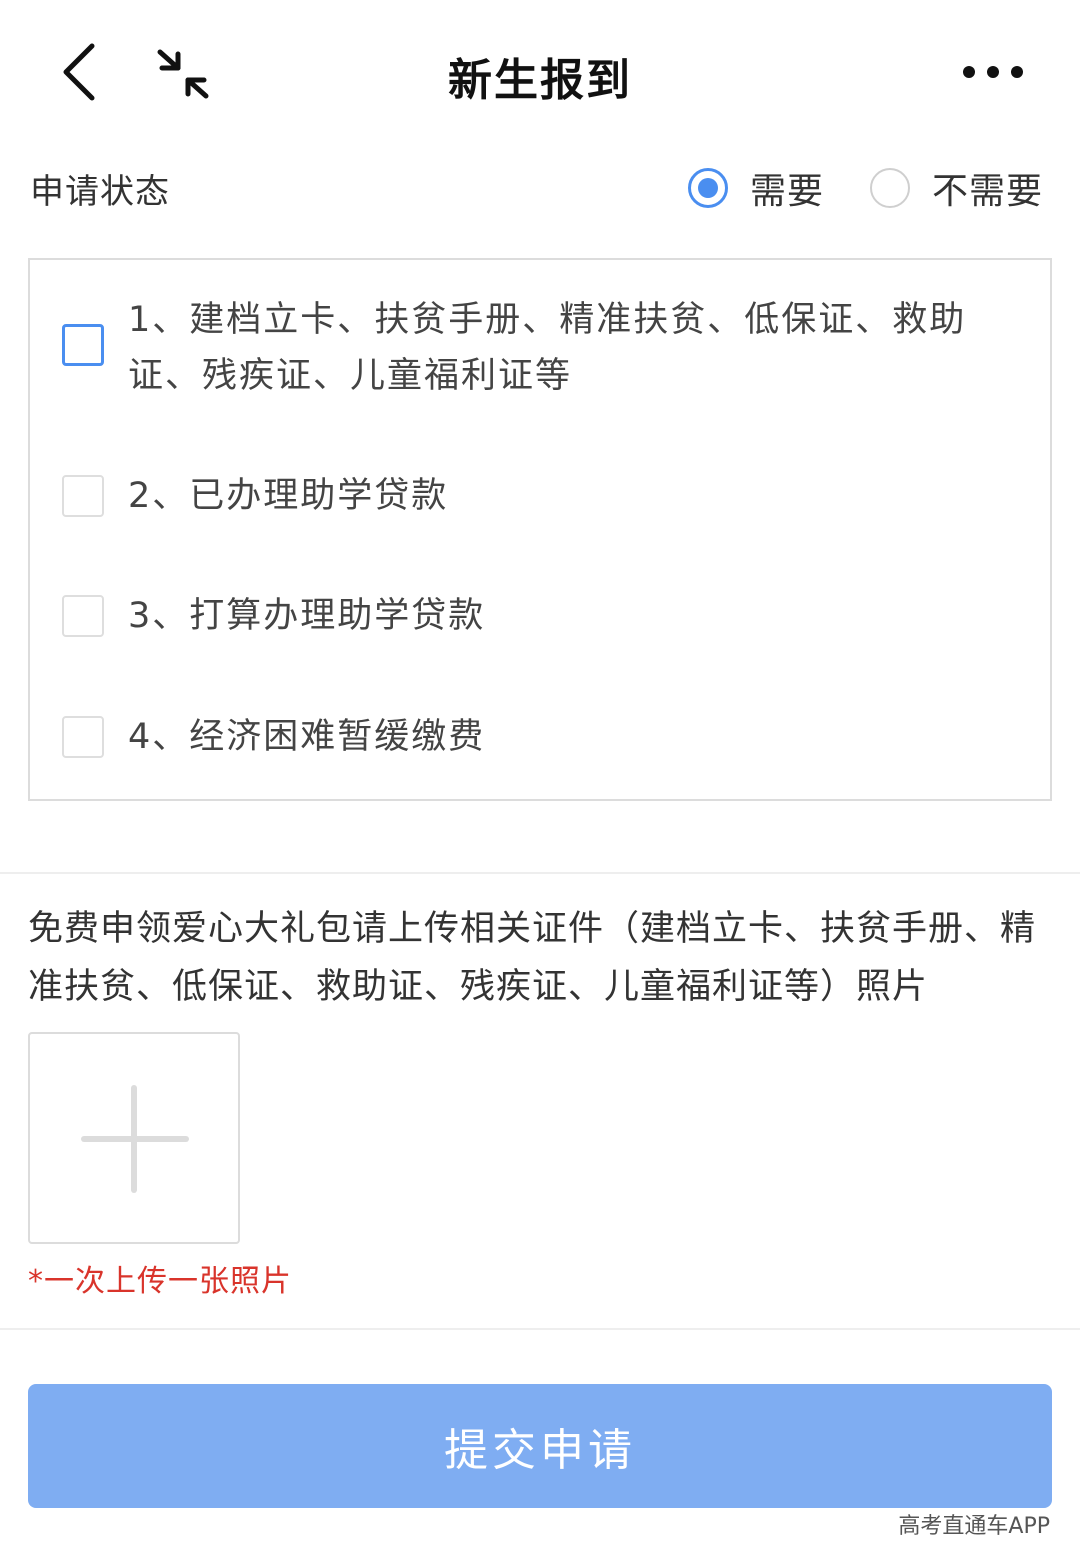  What do you see at coordinates (100, 192) in the screenshot?
I see `status-label: 申请状态` at bounding box center [100, 192].